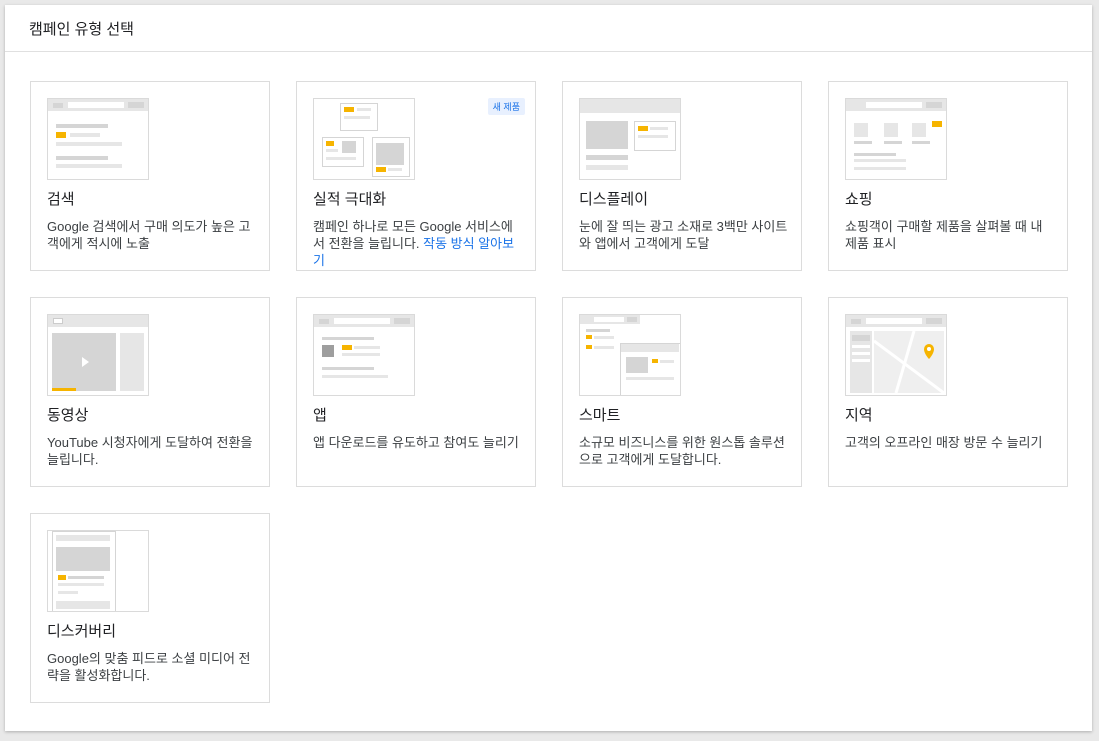 The height and width of the screenshot is (741, 1099). Describe the element at coordinates (320, 415) in the screenshot. I see `card-title: 앱` at that location.